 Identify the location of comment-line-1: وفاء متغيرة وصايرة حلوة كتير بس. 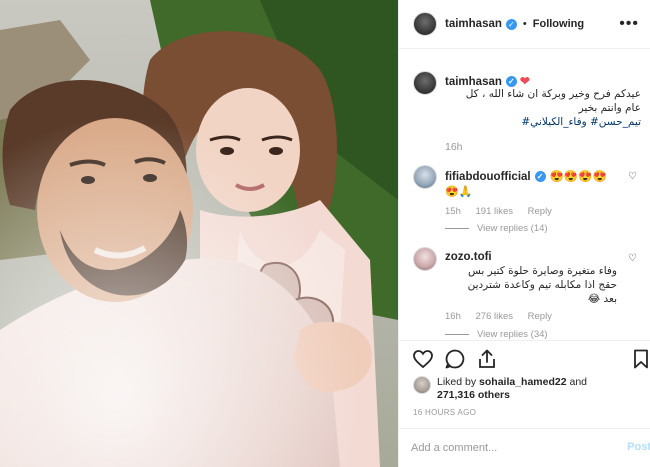
(542, 271).